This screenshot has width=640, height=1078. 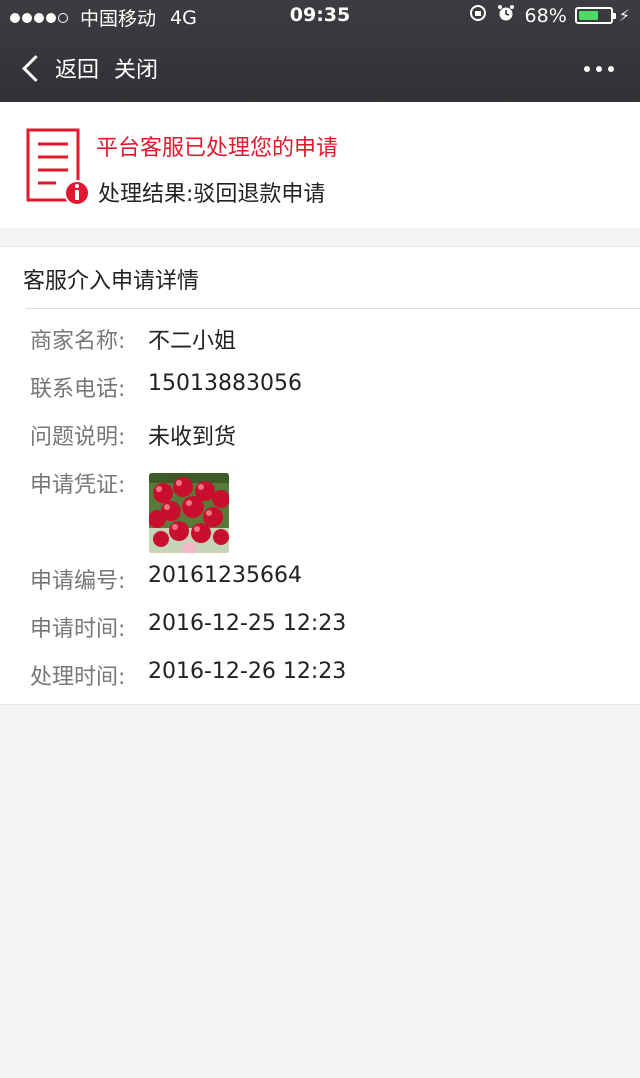 I want to click on result-card: 平台客服已处理您的申请 处理结果:驳回退款申请, so click(x=320, y=165).